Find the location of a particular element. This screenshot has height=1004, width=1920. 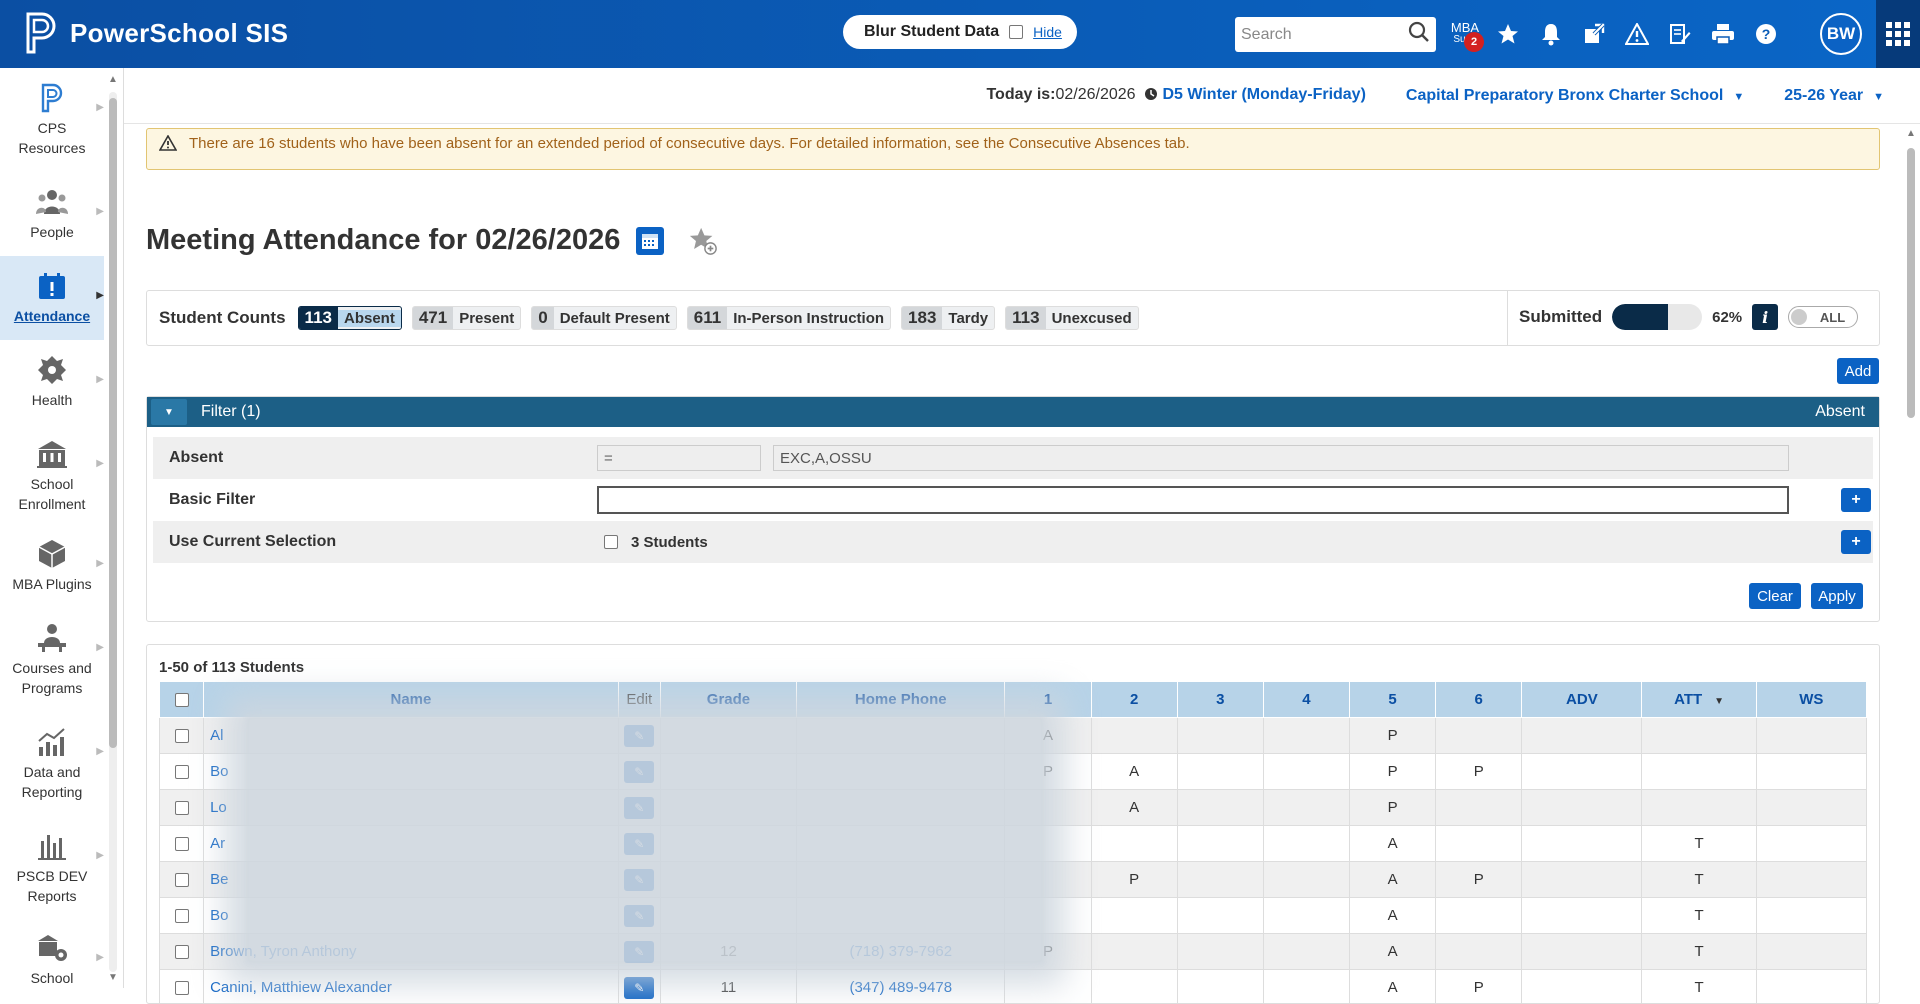

column-header-period-6: 6 is located at coordinates (1479, 700).